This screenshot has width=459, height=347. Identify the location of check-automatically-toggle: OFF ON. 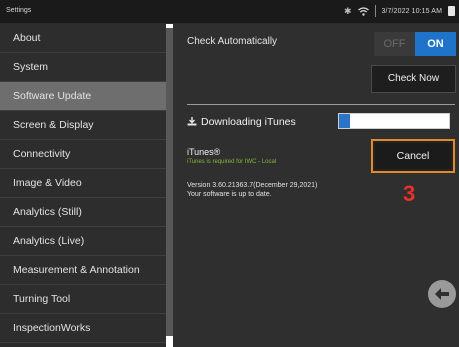
(415, 44).